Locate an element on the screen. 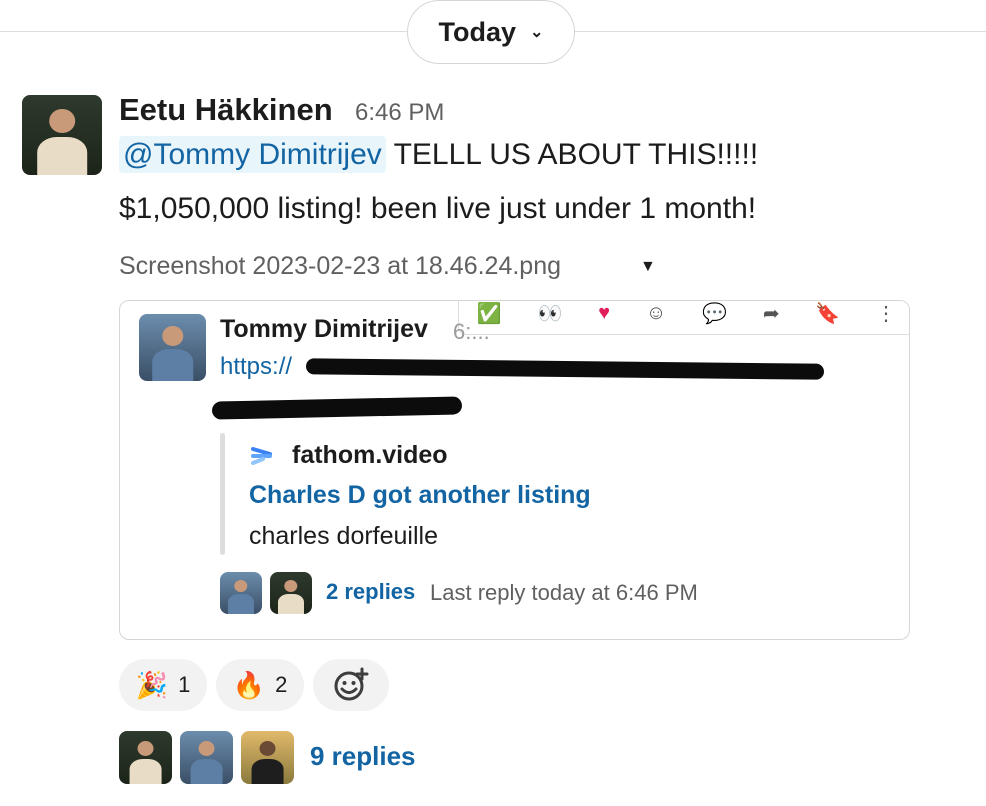 The width and height of the screenshot is (986, 806). caret-down-icon: ▼ is located at coordinates (648, 267).